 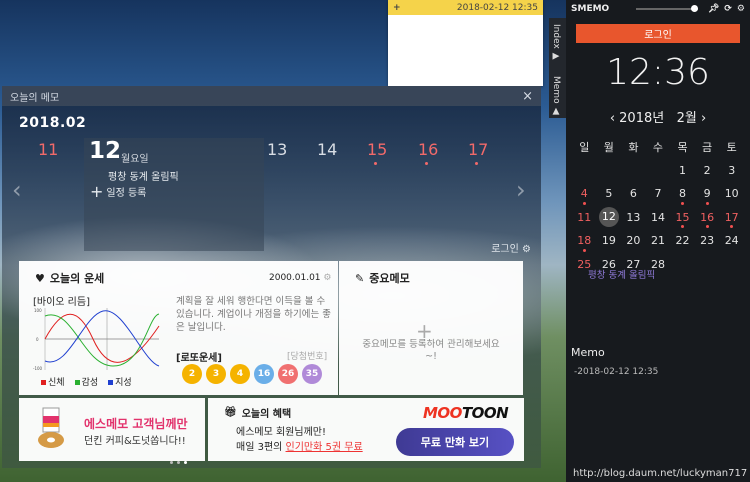 What do you see at coordinates (584, 194) in the screenshot?
I see `calendar-day: 4` at bounding box center [584, 194].